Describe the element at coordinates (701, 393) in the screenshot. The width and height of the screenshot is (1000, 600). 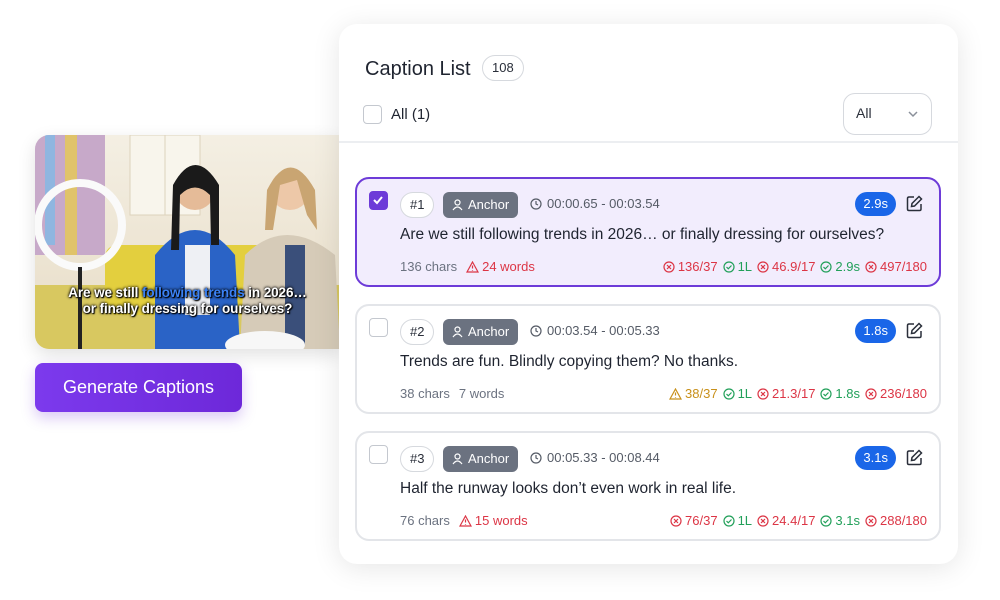
I see `stat-value: 38/37` at that location.